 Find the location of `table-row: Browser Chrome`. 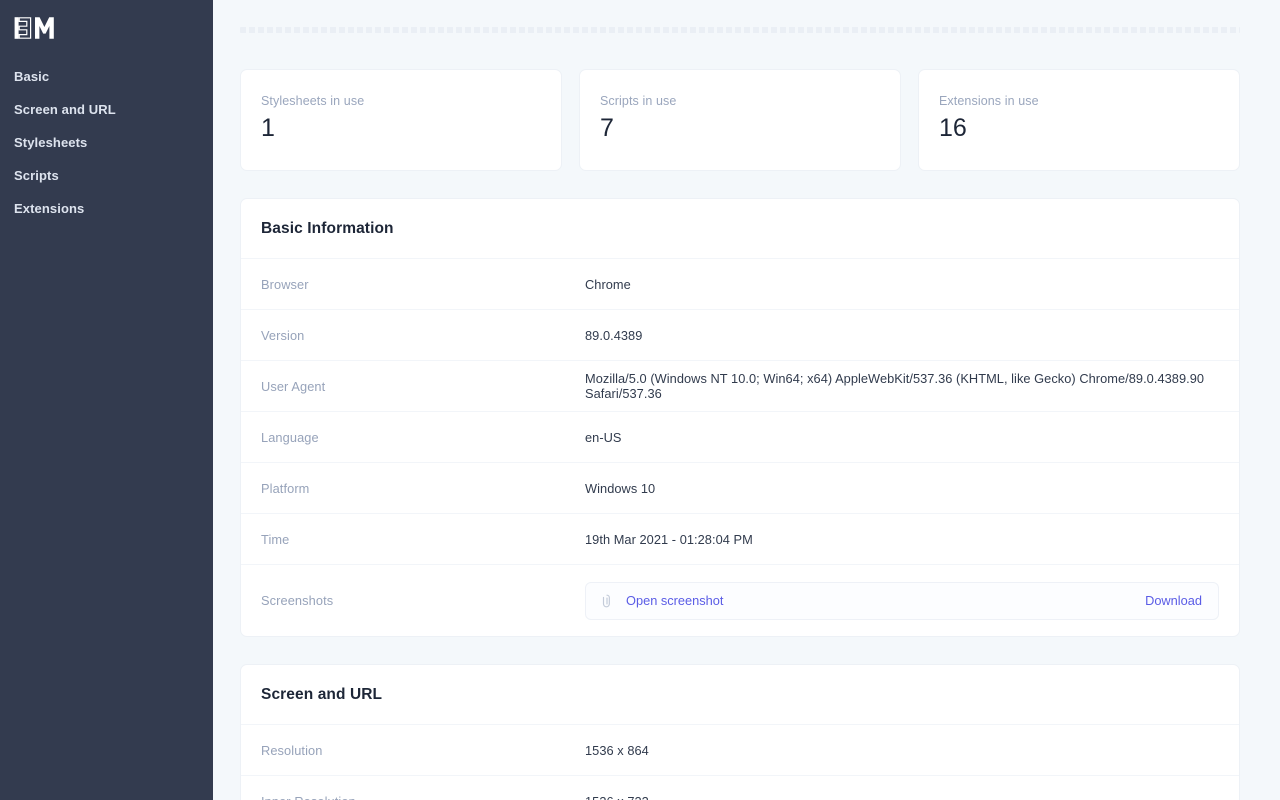

table-row: Browser Chrome is located at coordinates (740, 283).